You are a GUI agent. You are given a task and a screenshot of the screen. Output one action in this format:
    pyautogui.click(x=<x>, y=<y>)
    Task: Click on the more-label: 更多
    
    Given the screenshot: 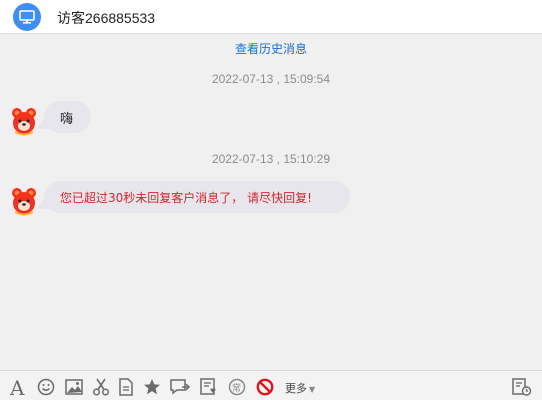 What is the action you would take?
    pyautogui.click(x=296, y=388)
    